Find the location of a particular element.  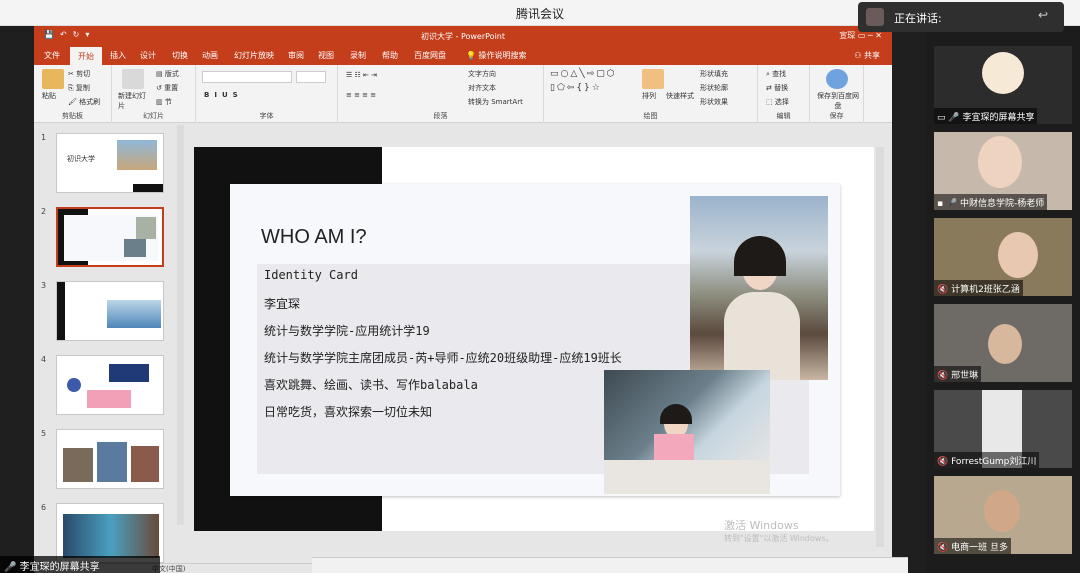

tab-help: 帮助 is located at coordinates (390, 55).